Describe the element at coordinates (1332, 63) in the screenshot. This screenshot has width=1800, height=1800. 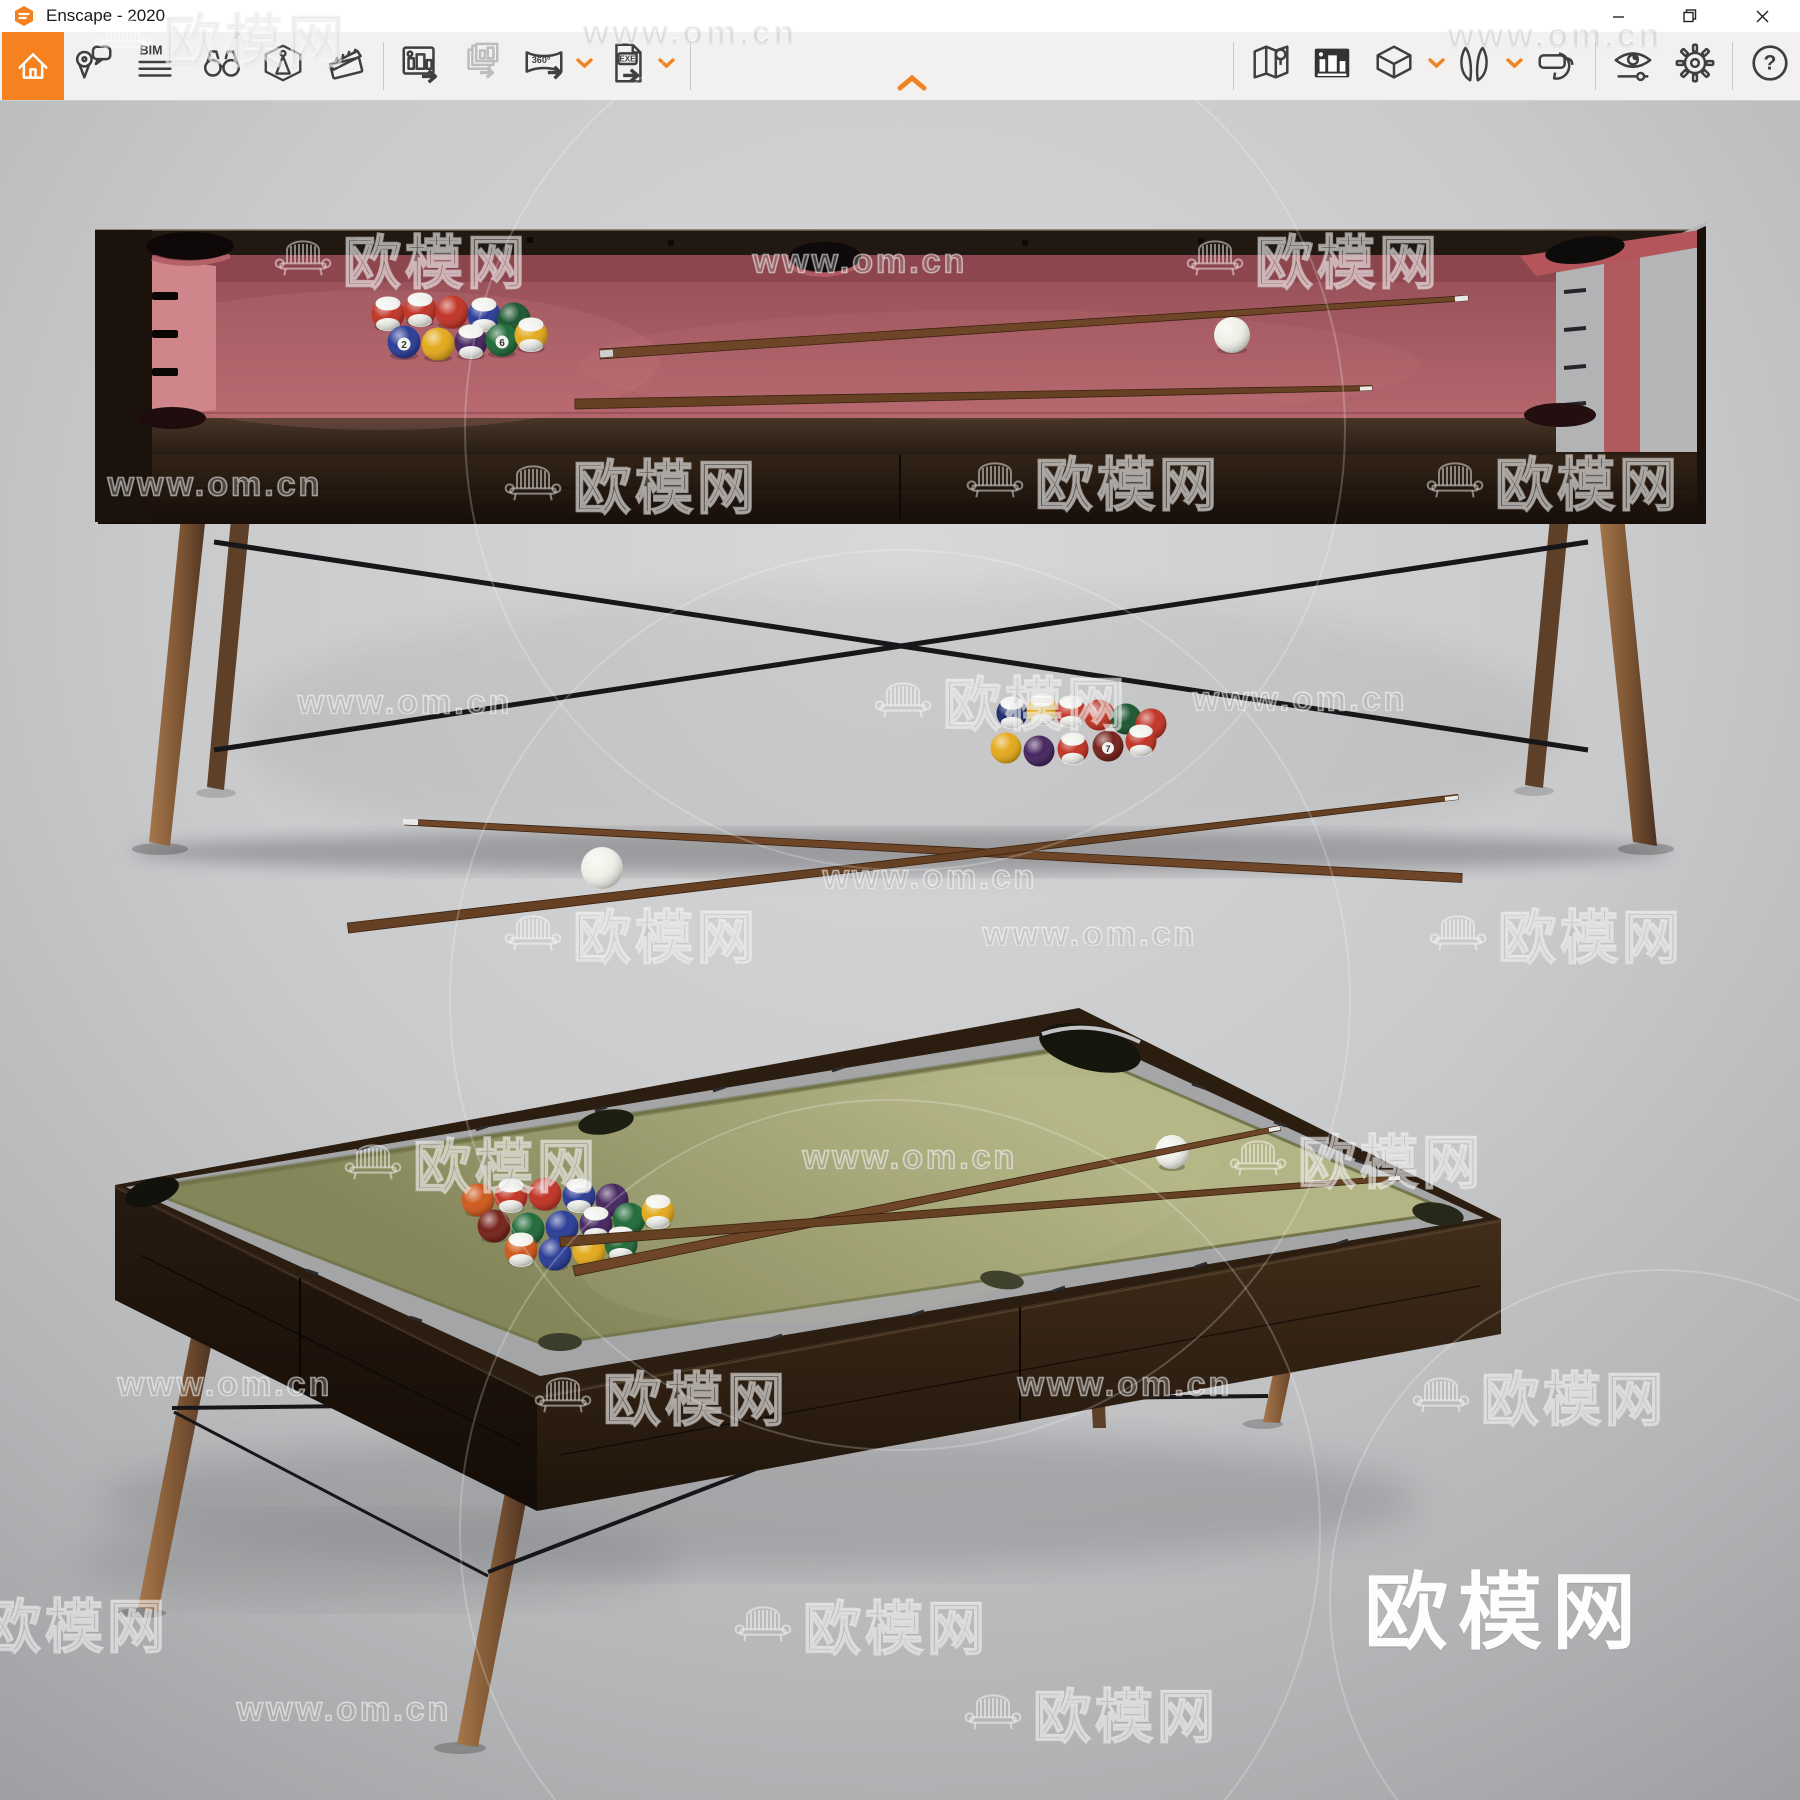
I see `viewport-render-icon` at that location.